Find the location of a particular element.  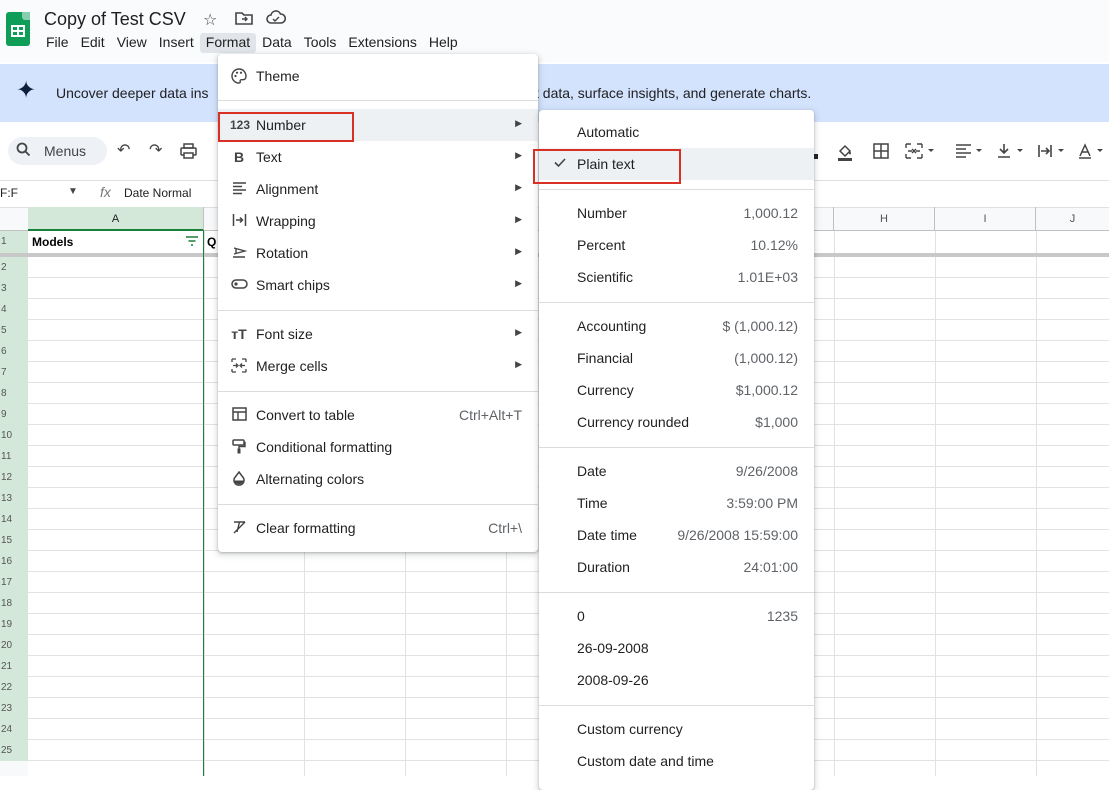

menu-edit: Edit is located at coordinates (93, 43).